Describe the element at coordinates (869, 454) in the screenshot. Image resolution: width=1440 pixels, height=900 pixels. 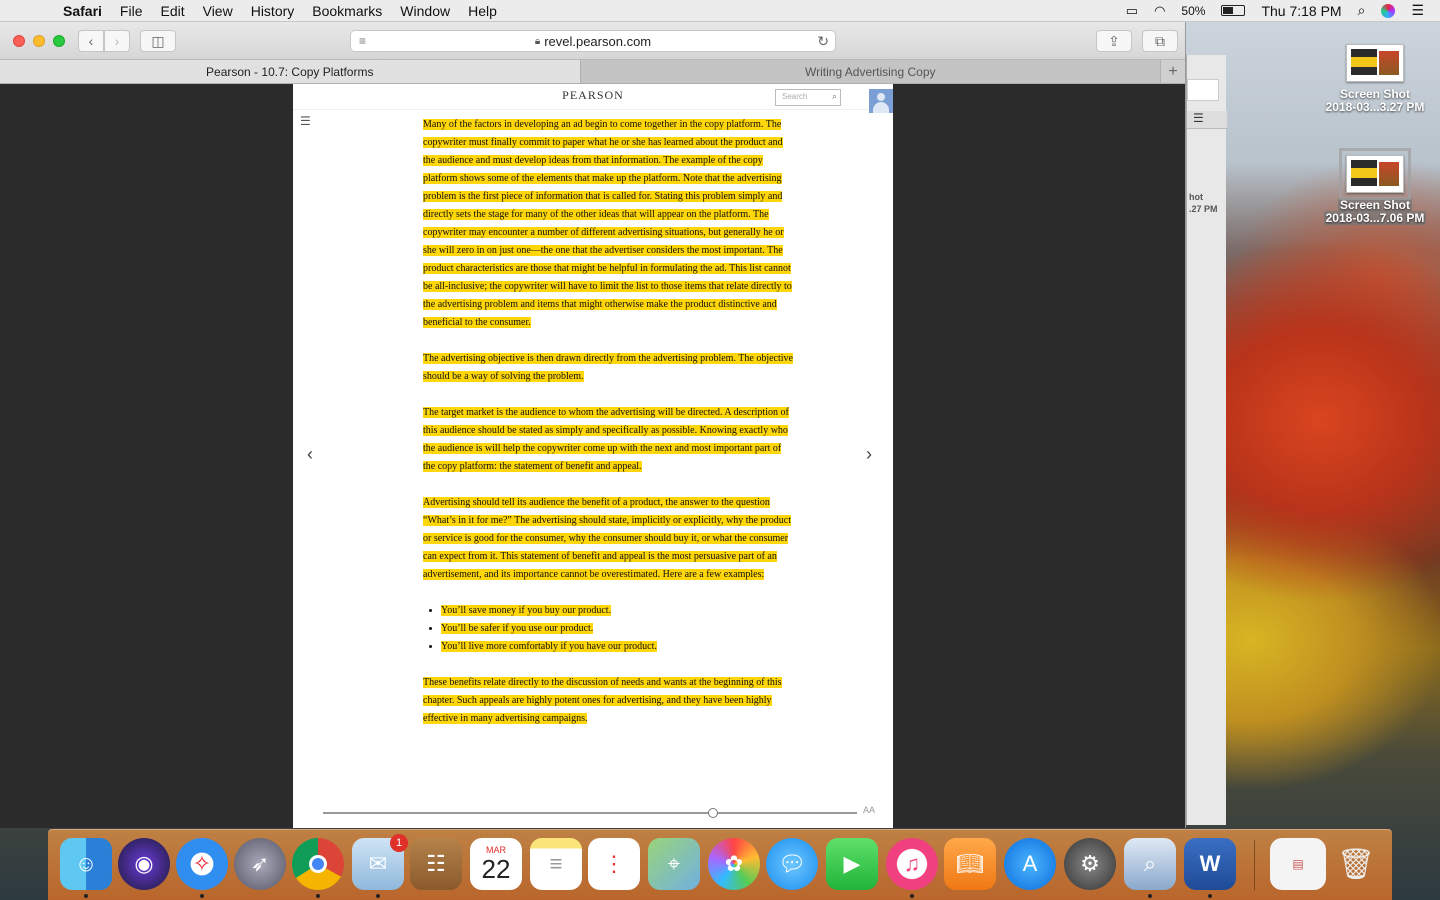
I see `next-page-chevron-icon: ›` at that location.